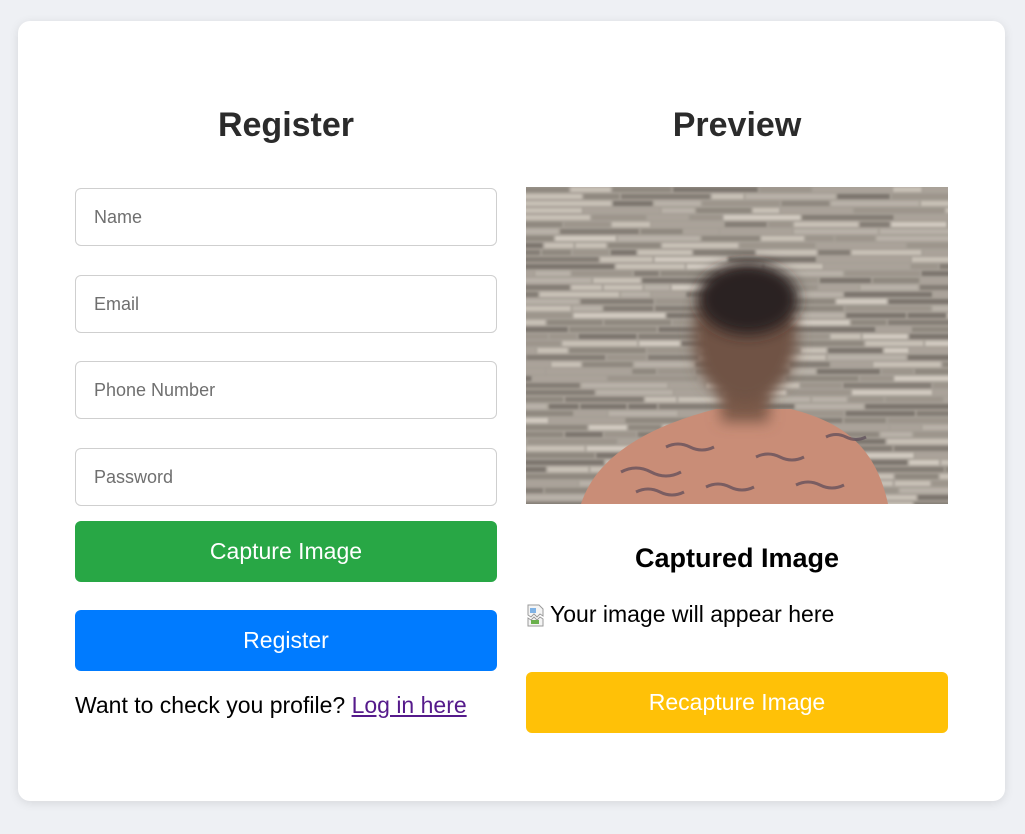 The height and width of the screenshot is (834, 1025). What do you see at coordinates (286, 217) in the screenshot?
I see `name-field` at bounding box center [286, 217].